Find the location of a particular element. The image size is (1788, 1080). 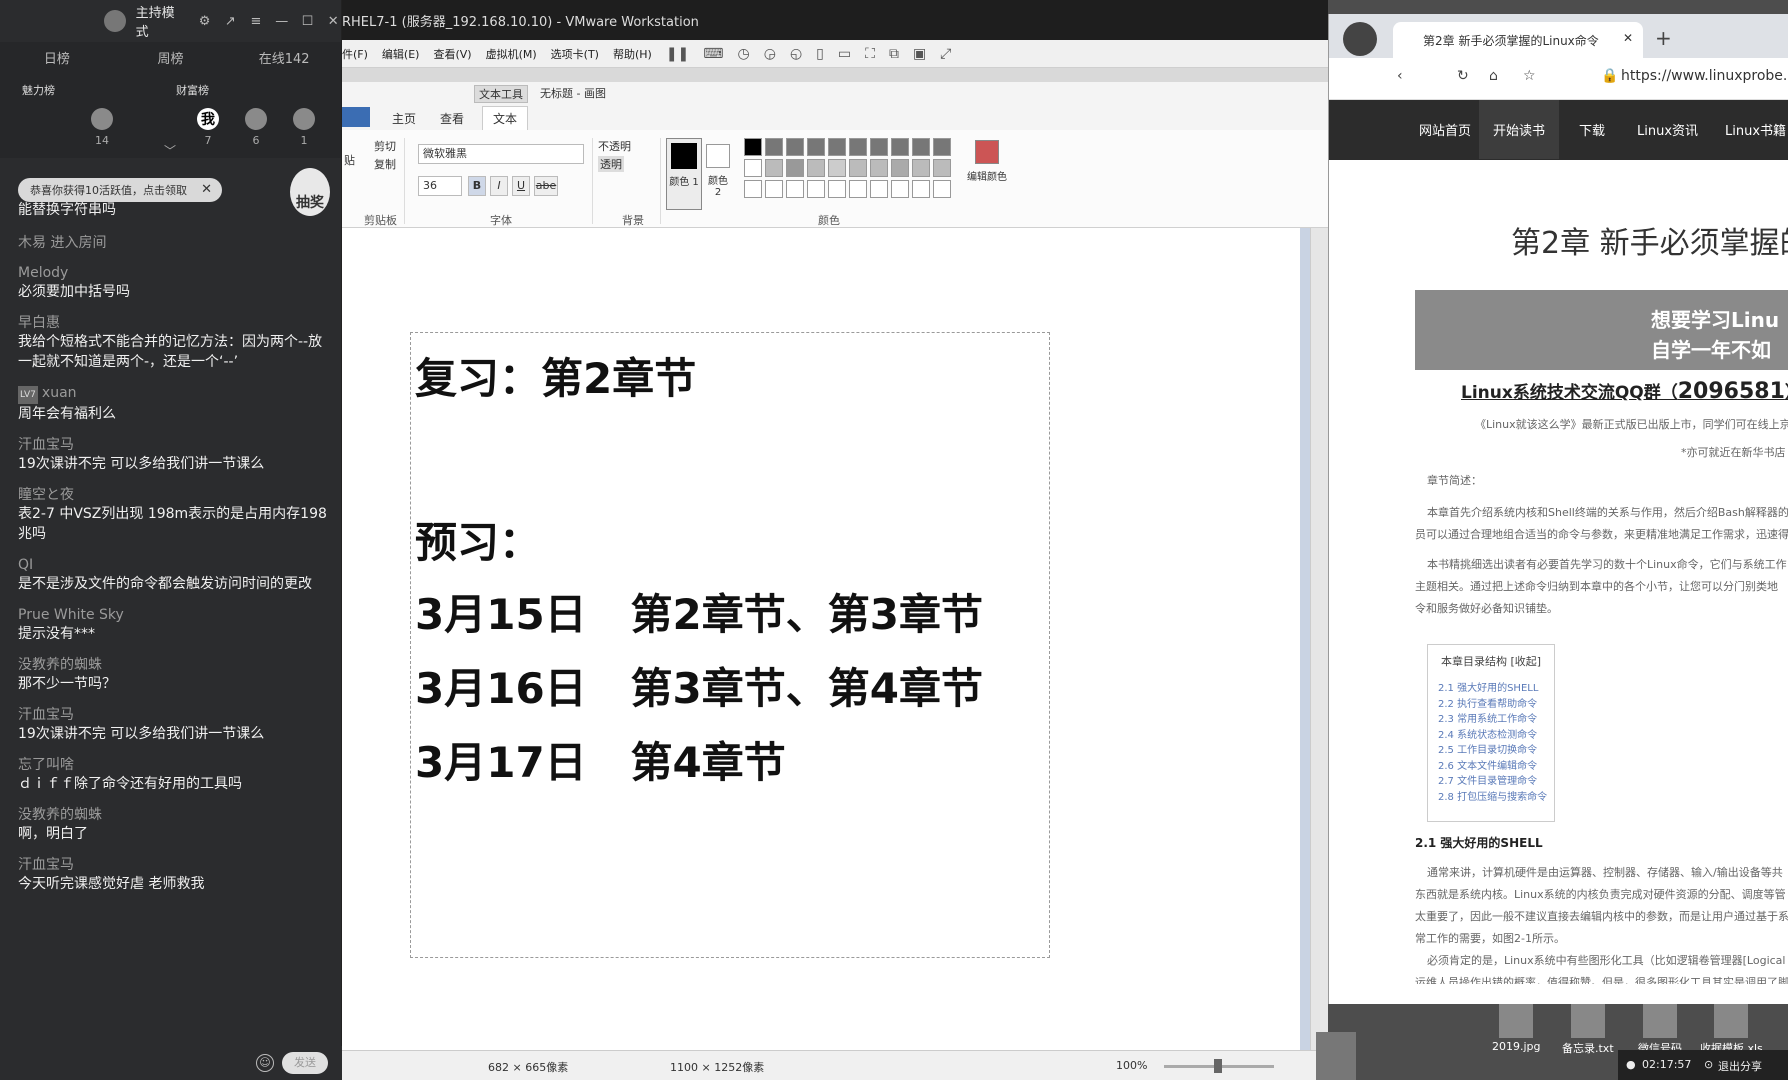

transparent-option: 透明 is located at coordinates (611, 164).